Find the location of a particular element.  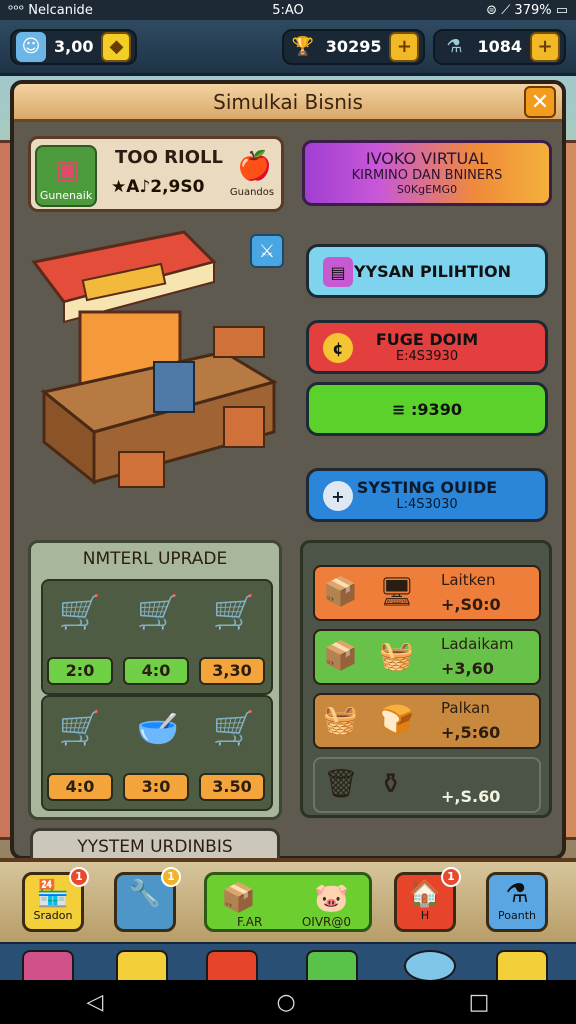

plus-circle-icon: + is located at coordinates (338, 496).